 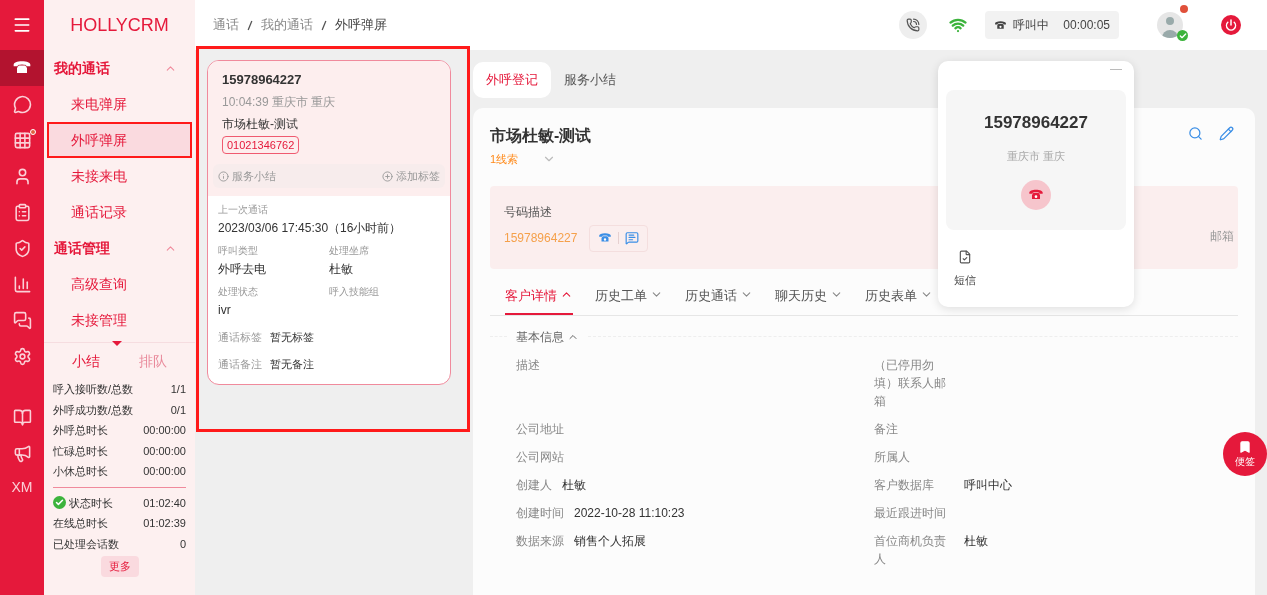 What do you see at coordinates (512, 80) in the screenshot?
I see `tab: 外呼登记` at bounding box center [512, 80].